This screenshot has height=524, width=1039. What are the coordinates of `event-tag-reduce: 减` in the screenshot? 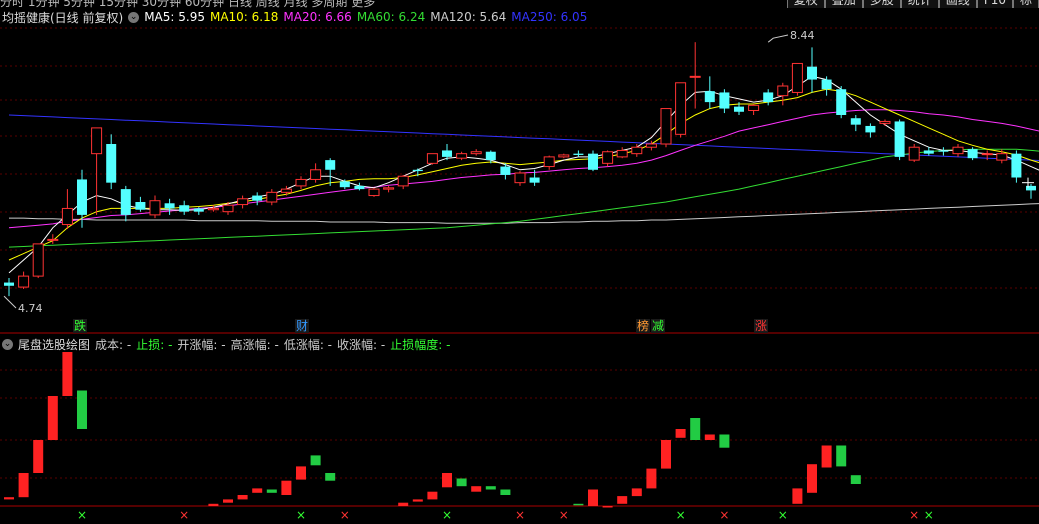 It's located at (658, 326).